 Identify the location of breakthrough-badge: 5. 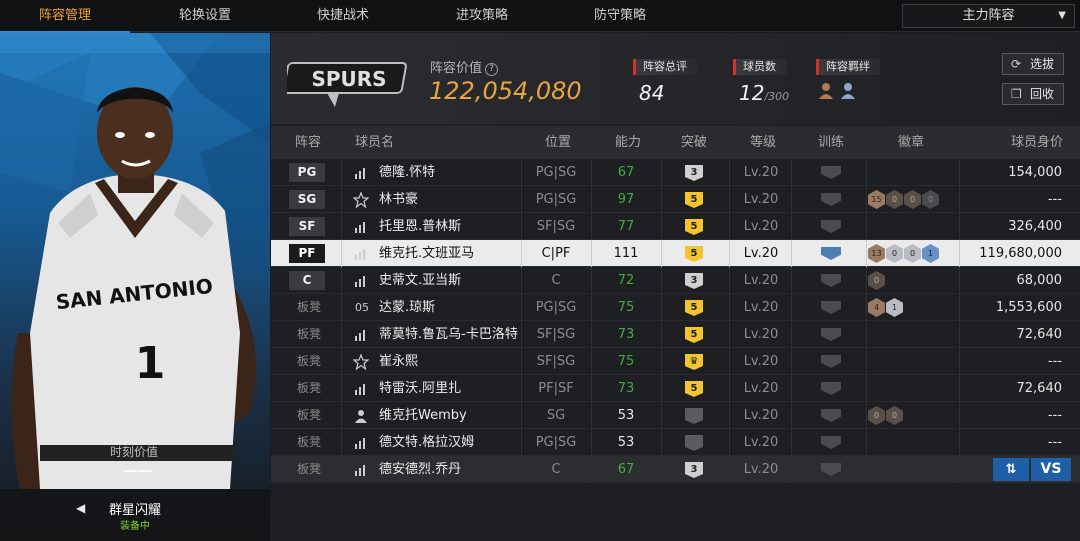
(694, 200).